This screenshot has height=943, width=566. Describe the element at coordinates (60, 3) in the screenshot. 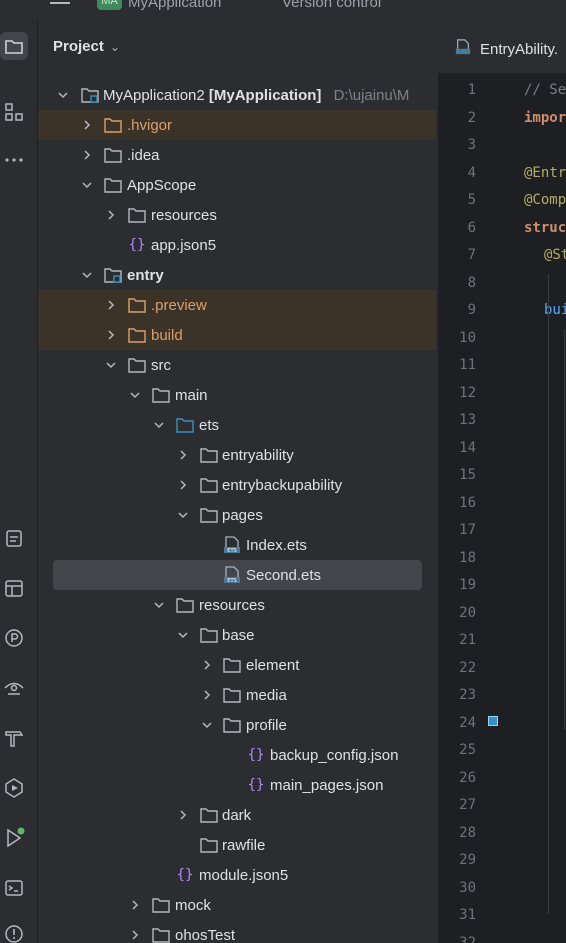

I see `hamburger-menu-icon` at that location.